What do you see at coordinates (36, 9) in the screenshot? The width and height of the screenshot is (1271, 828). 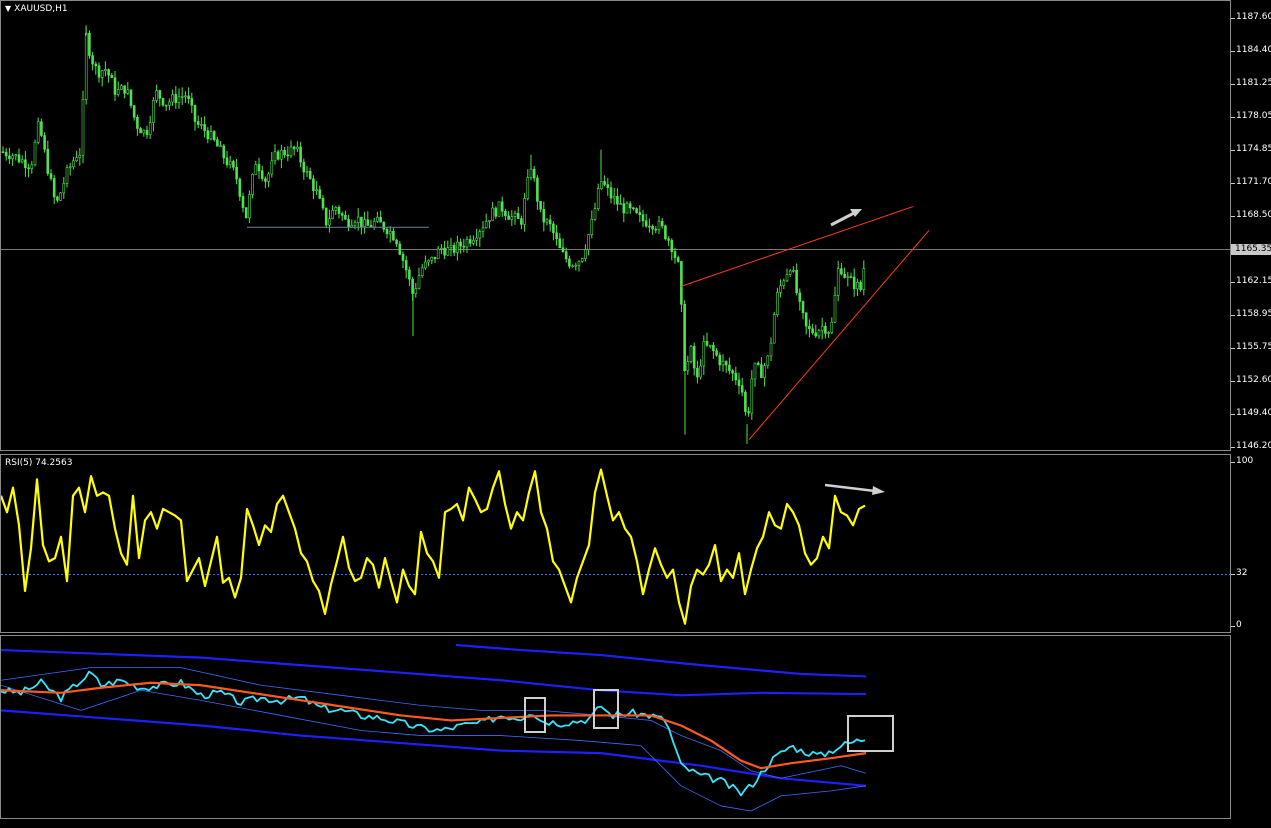 I see `symbol-label: ▼ XAUUSD,H1` at bounding box center [36, 9].